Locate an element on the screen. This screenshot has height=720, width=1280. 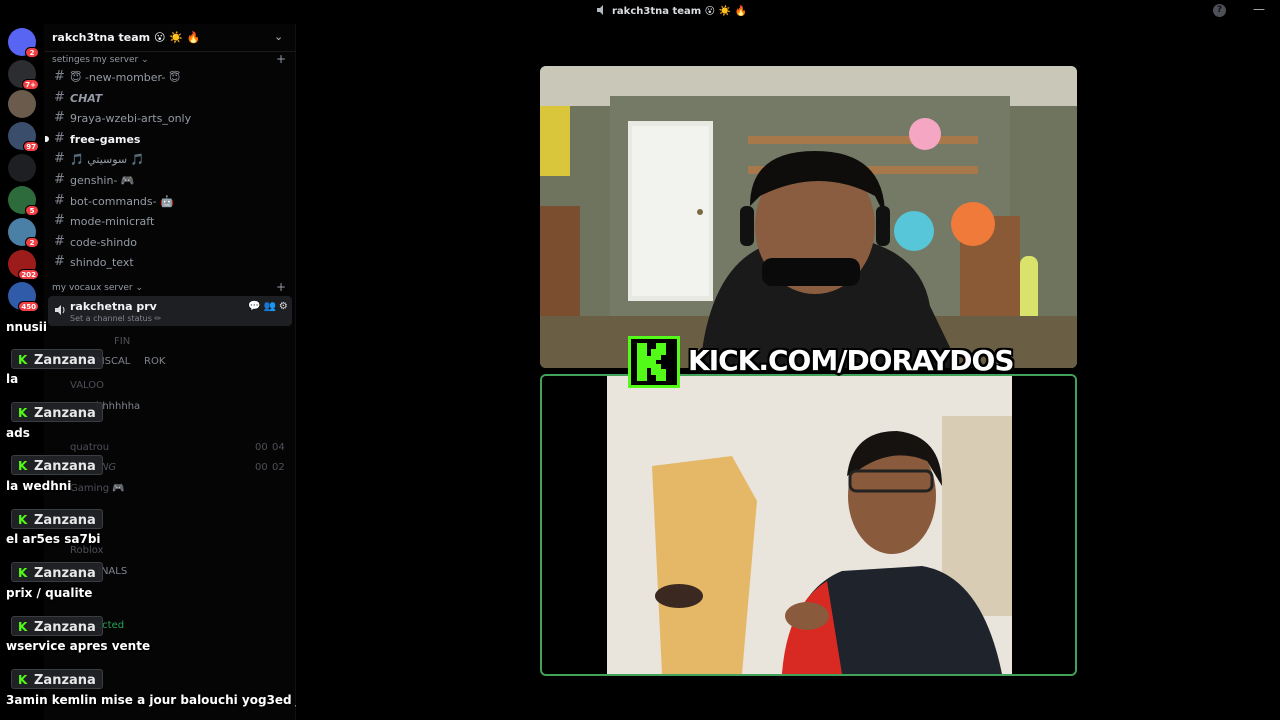
server-rail: 2 7+ 97 5 2 202 450 is located at coordinates (22, 172).